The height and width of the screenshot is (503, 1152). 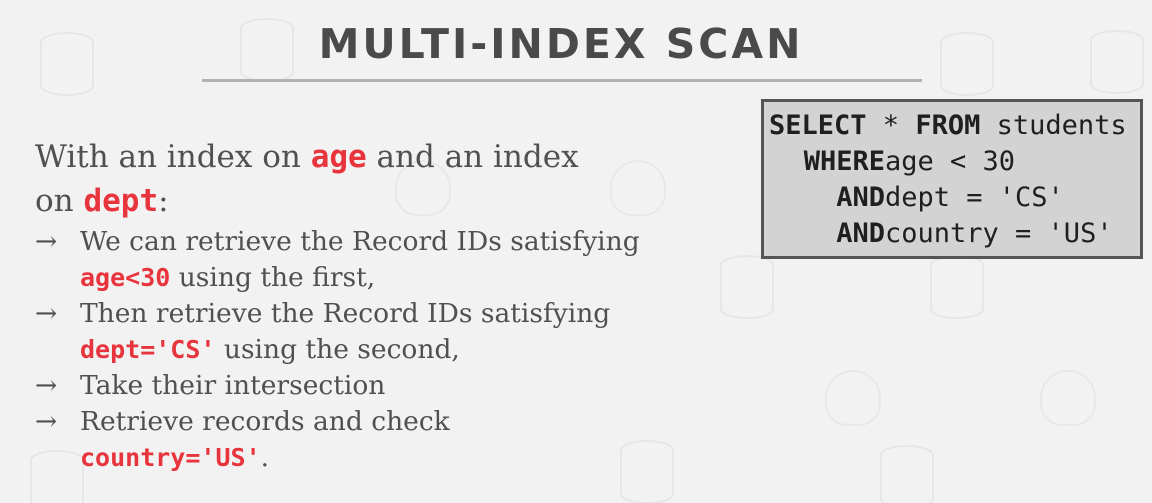 I want to click on bullet-text: using the second,, so click(x=337, y=349).